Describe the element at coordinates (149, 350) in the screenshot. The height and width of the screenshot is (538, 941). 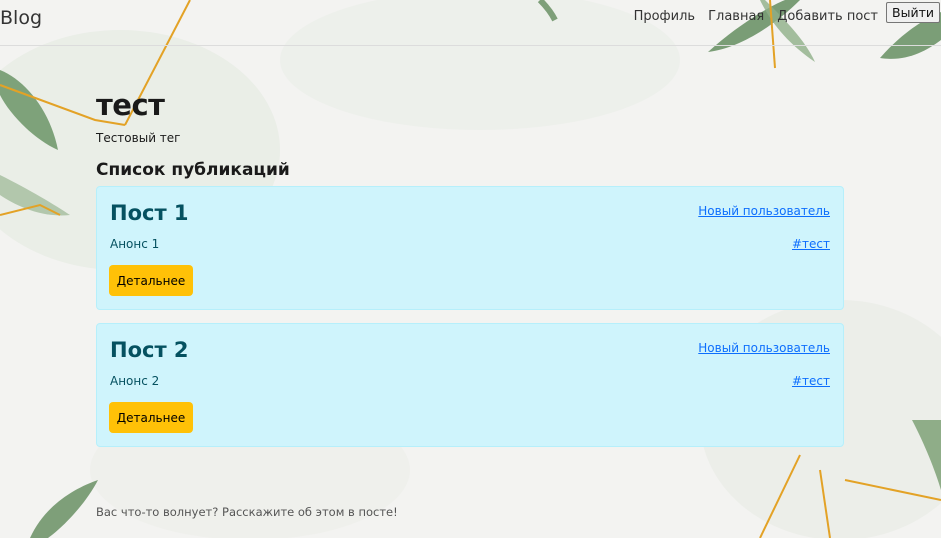
I see `post-title: Пост 2` at that location.